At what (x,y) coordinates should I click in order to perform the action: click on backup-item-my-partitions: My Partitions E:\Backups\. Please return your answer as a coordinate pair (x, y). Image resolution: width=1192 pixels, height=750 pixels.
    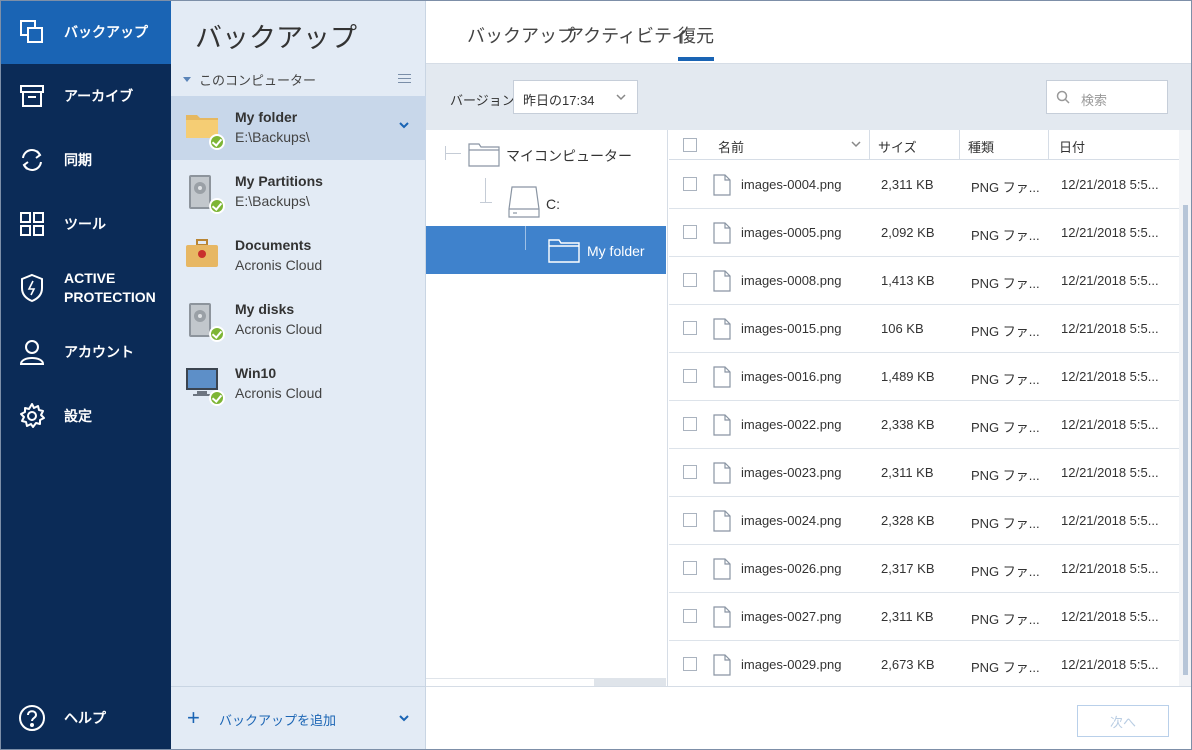
    Looking at the image, I should click on (298, 192).